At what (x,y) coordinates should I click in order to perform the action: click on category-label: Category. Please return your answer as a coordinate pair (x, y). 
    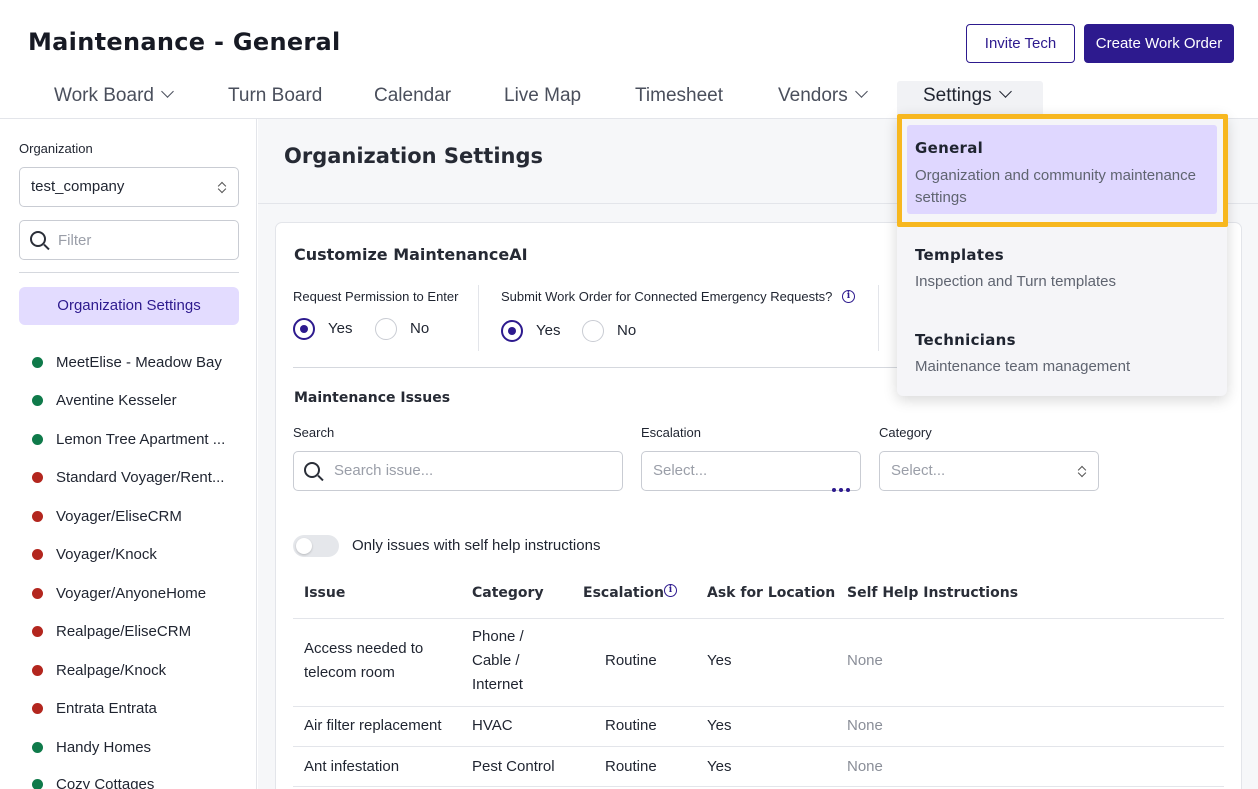
    Looking at the image, I should click on (905, 432).